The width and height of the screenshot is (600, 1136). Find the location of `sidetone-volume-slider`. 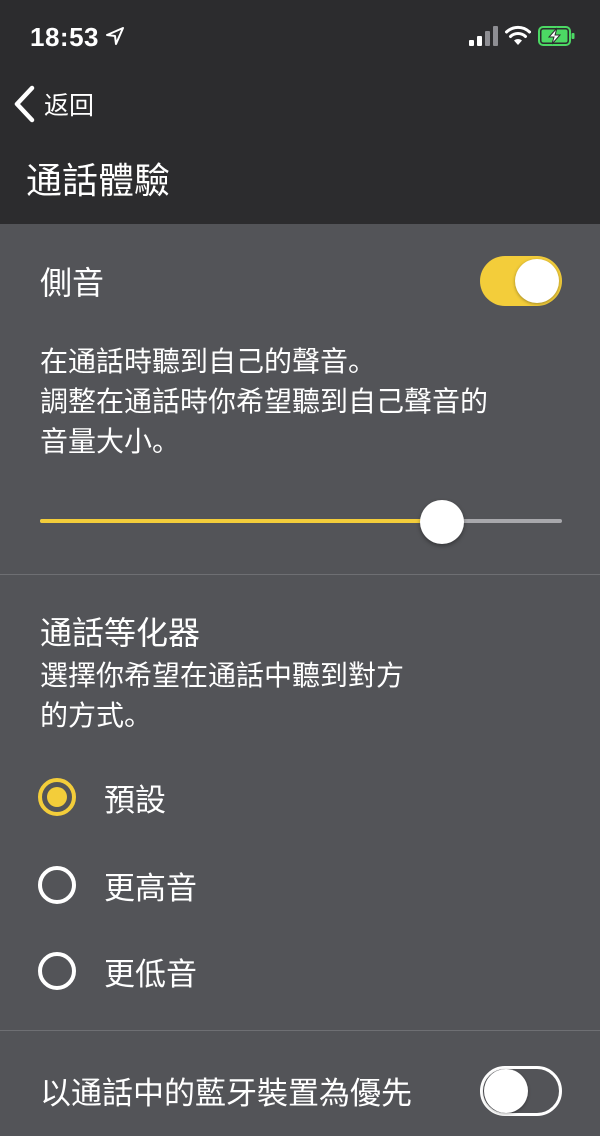

sidetone-volume-slider is located at coordinates (301, 522).